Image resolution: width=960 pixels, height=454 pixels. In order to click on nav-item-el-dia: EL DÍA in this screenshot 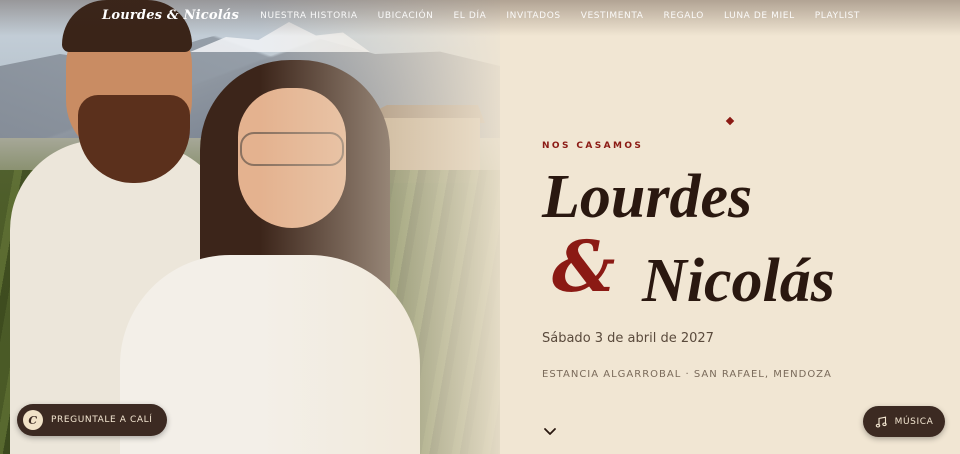, I will do `click(470, 16)`.